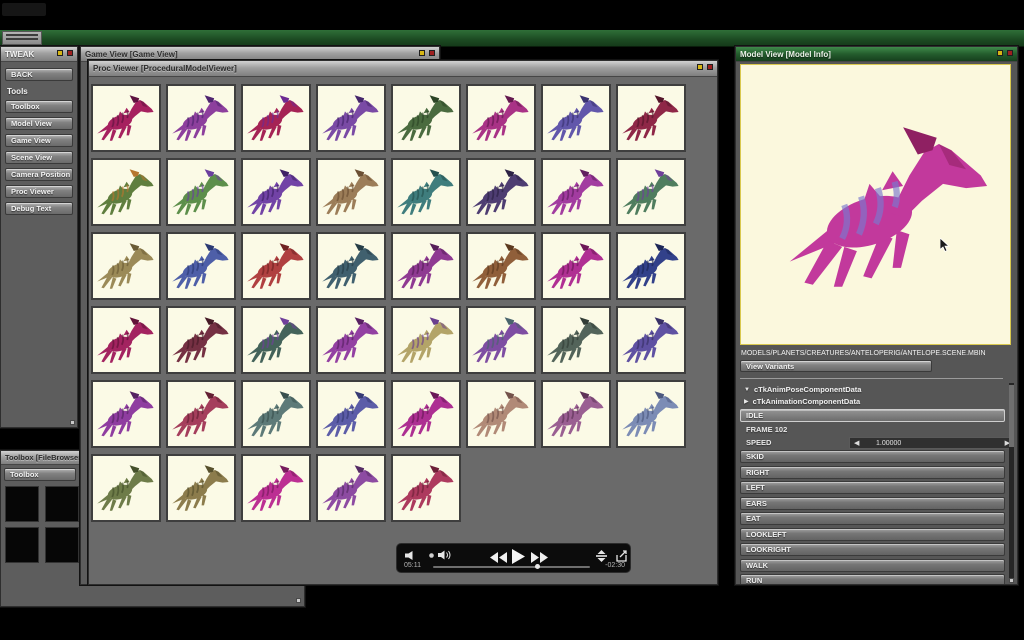 Image resolution: width=1024 pixels, height=640 pixels. Describe the element at coordinates (539, 557) in the screenshot. I see `fast-forward-icon` at that location.